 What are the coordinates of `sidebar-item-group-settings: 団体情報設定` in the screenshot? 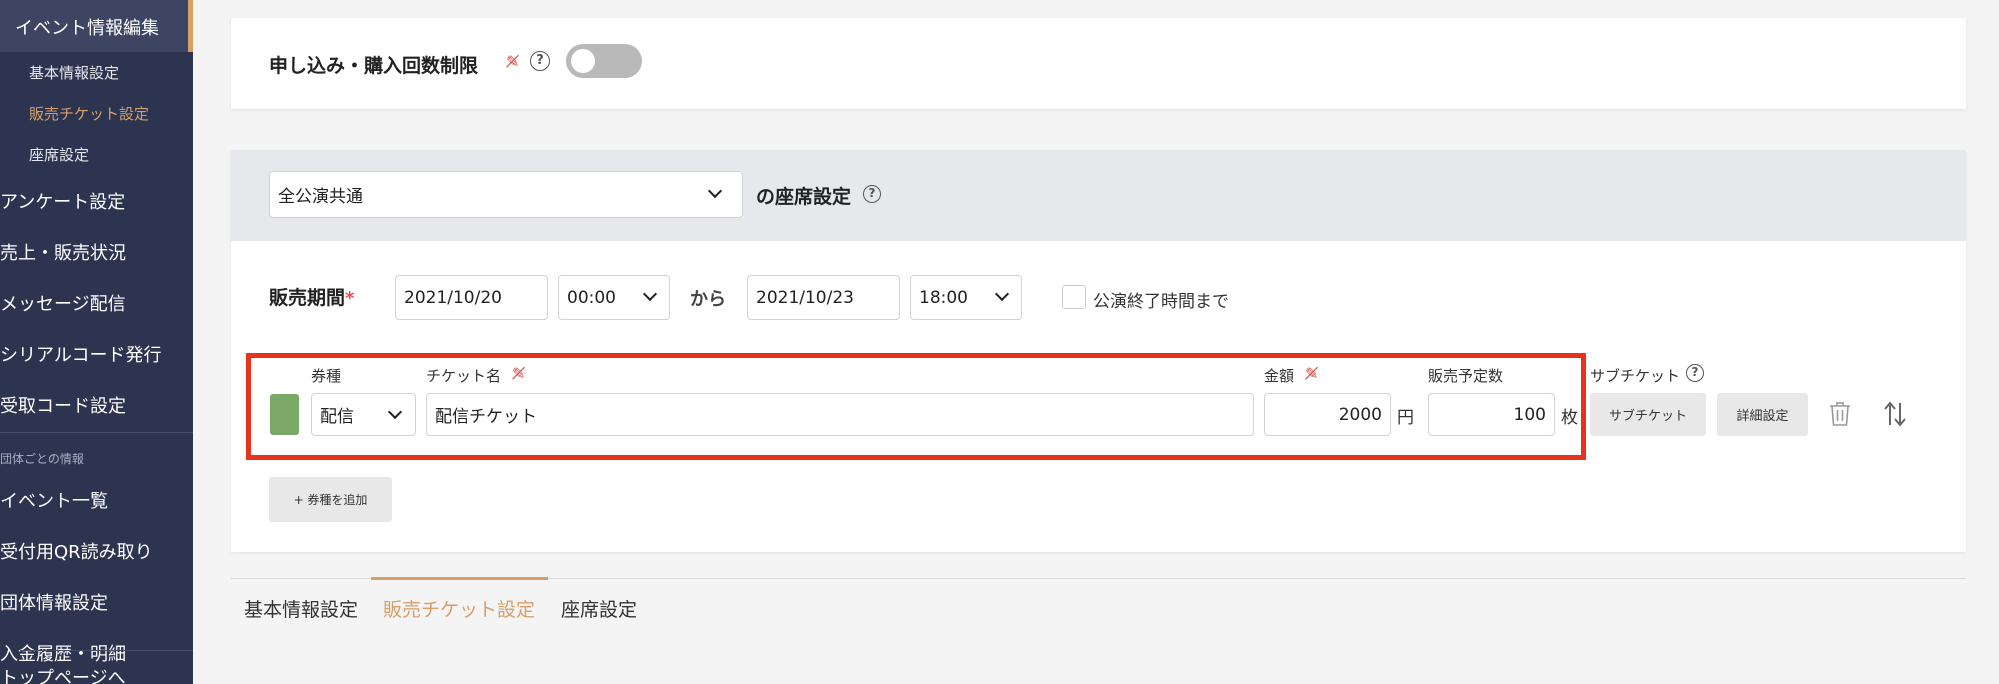 It's located at (54, 602).